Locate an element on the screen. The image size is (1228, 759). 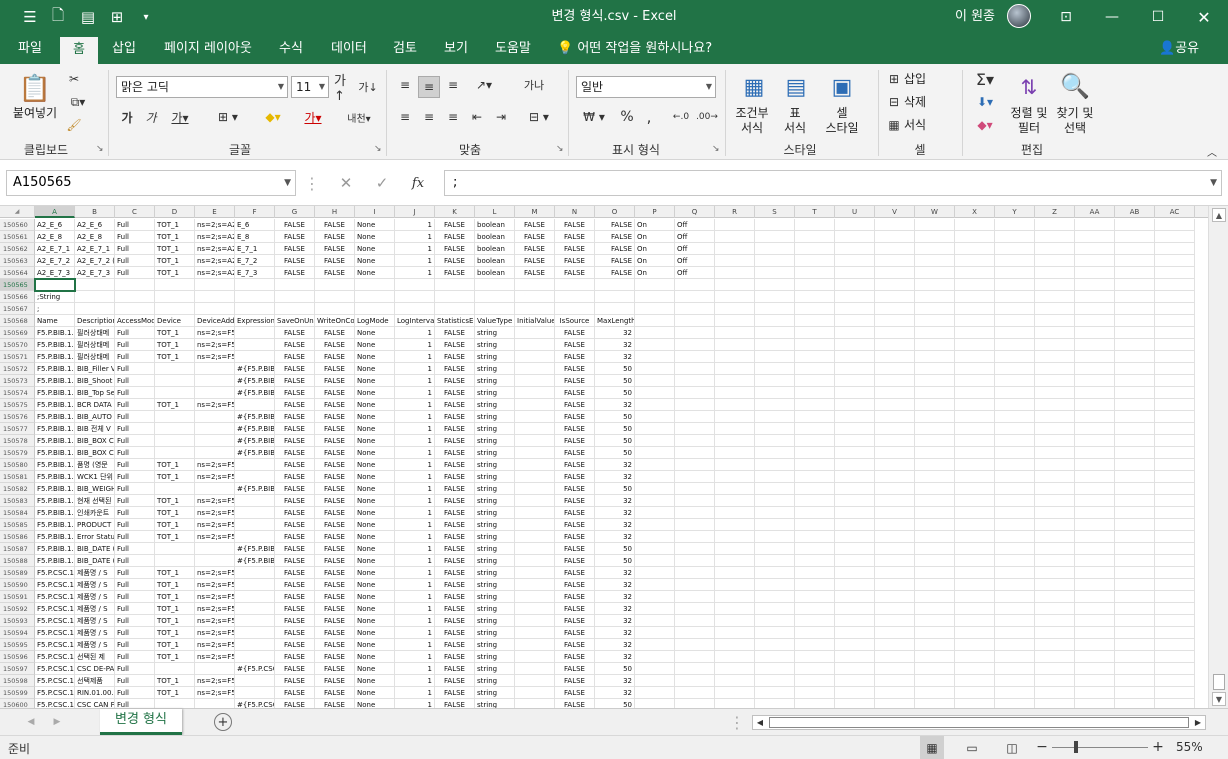
row-header: 150583 is located at coordinates (17, 501).